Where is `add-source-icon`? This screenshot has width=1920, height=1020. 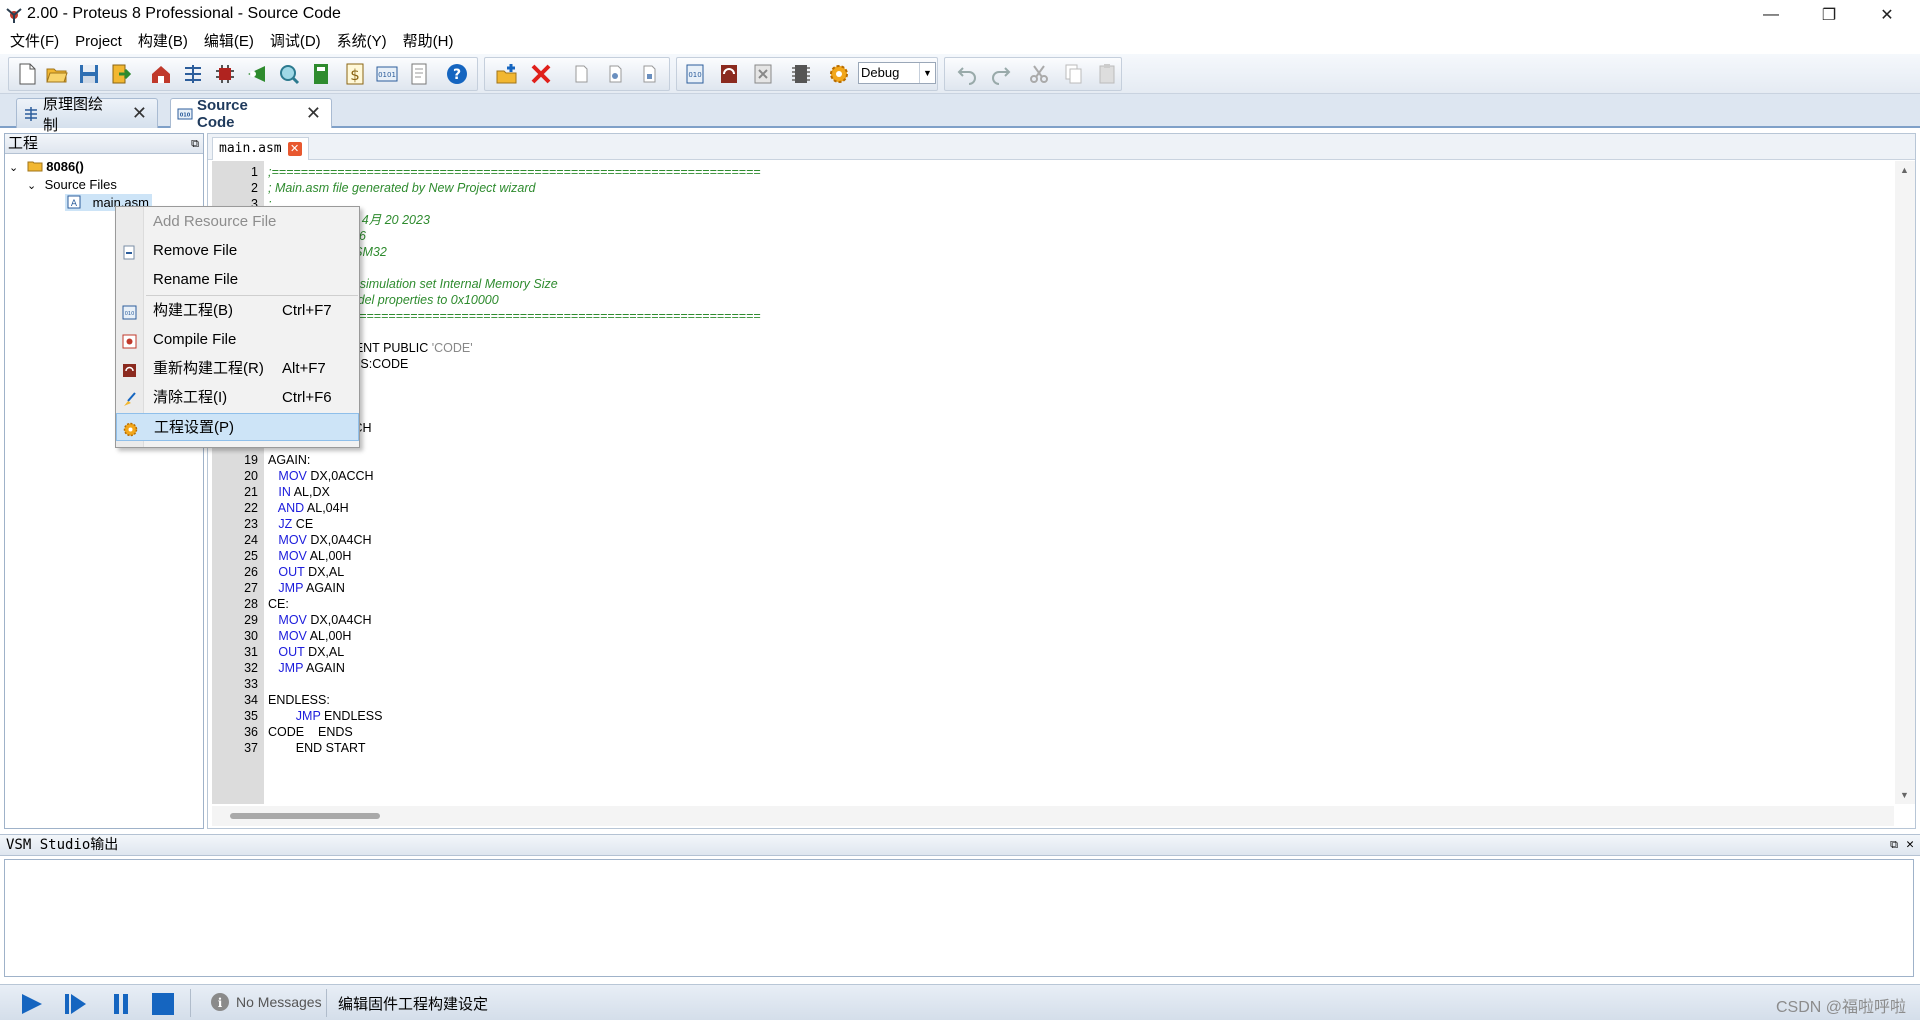 add-source-icon is located at coordinates (507, 74).